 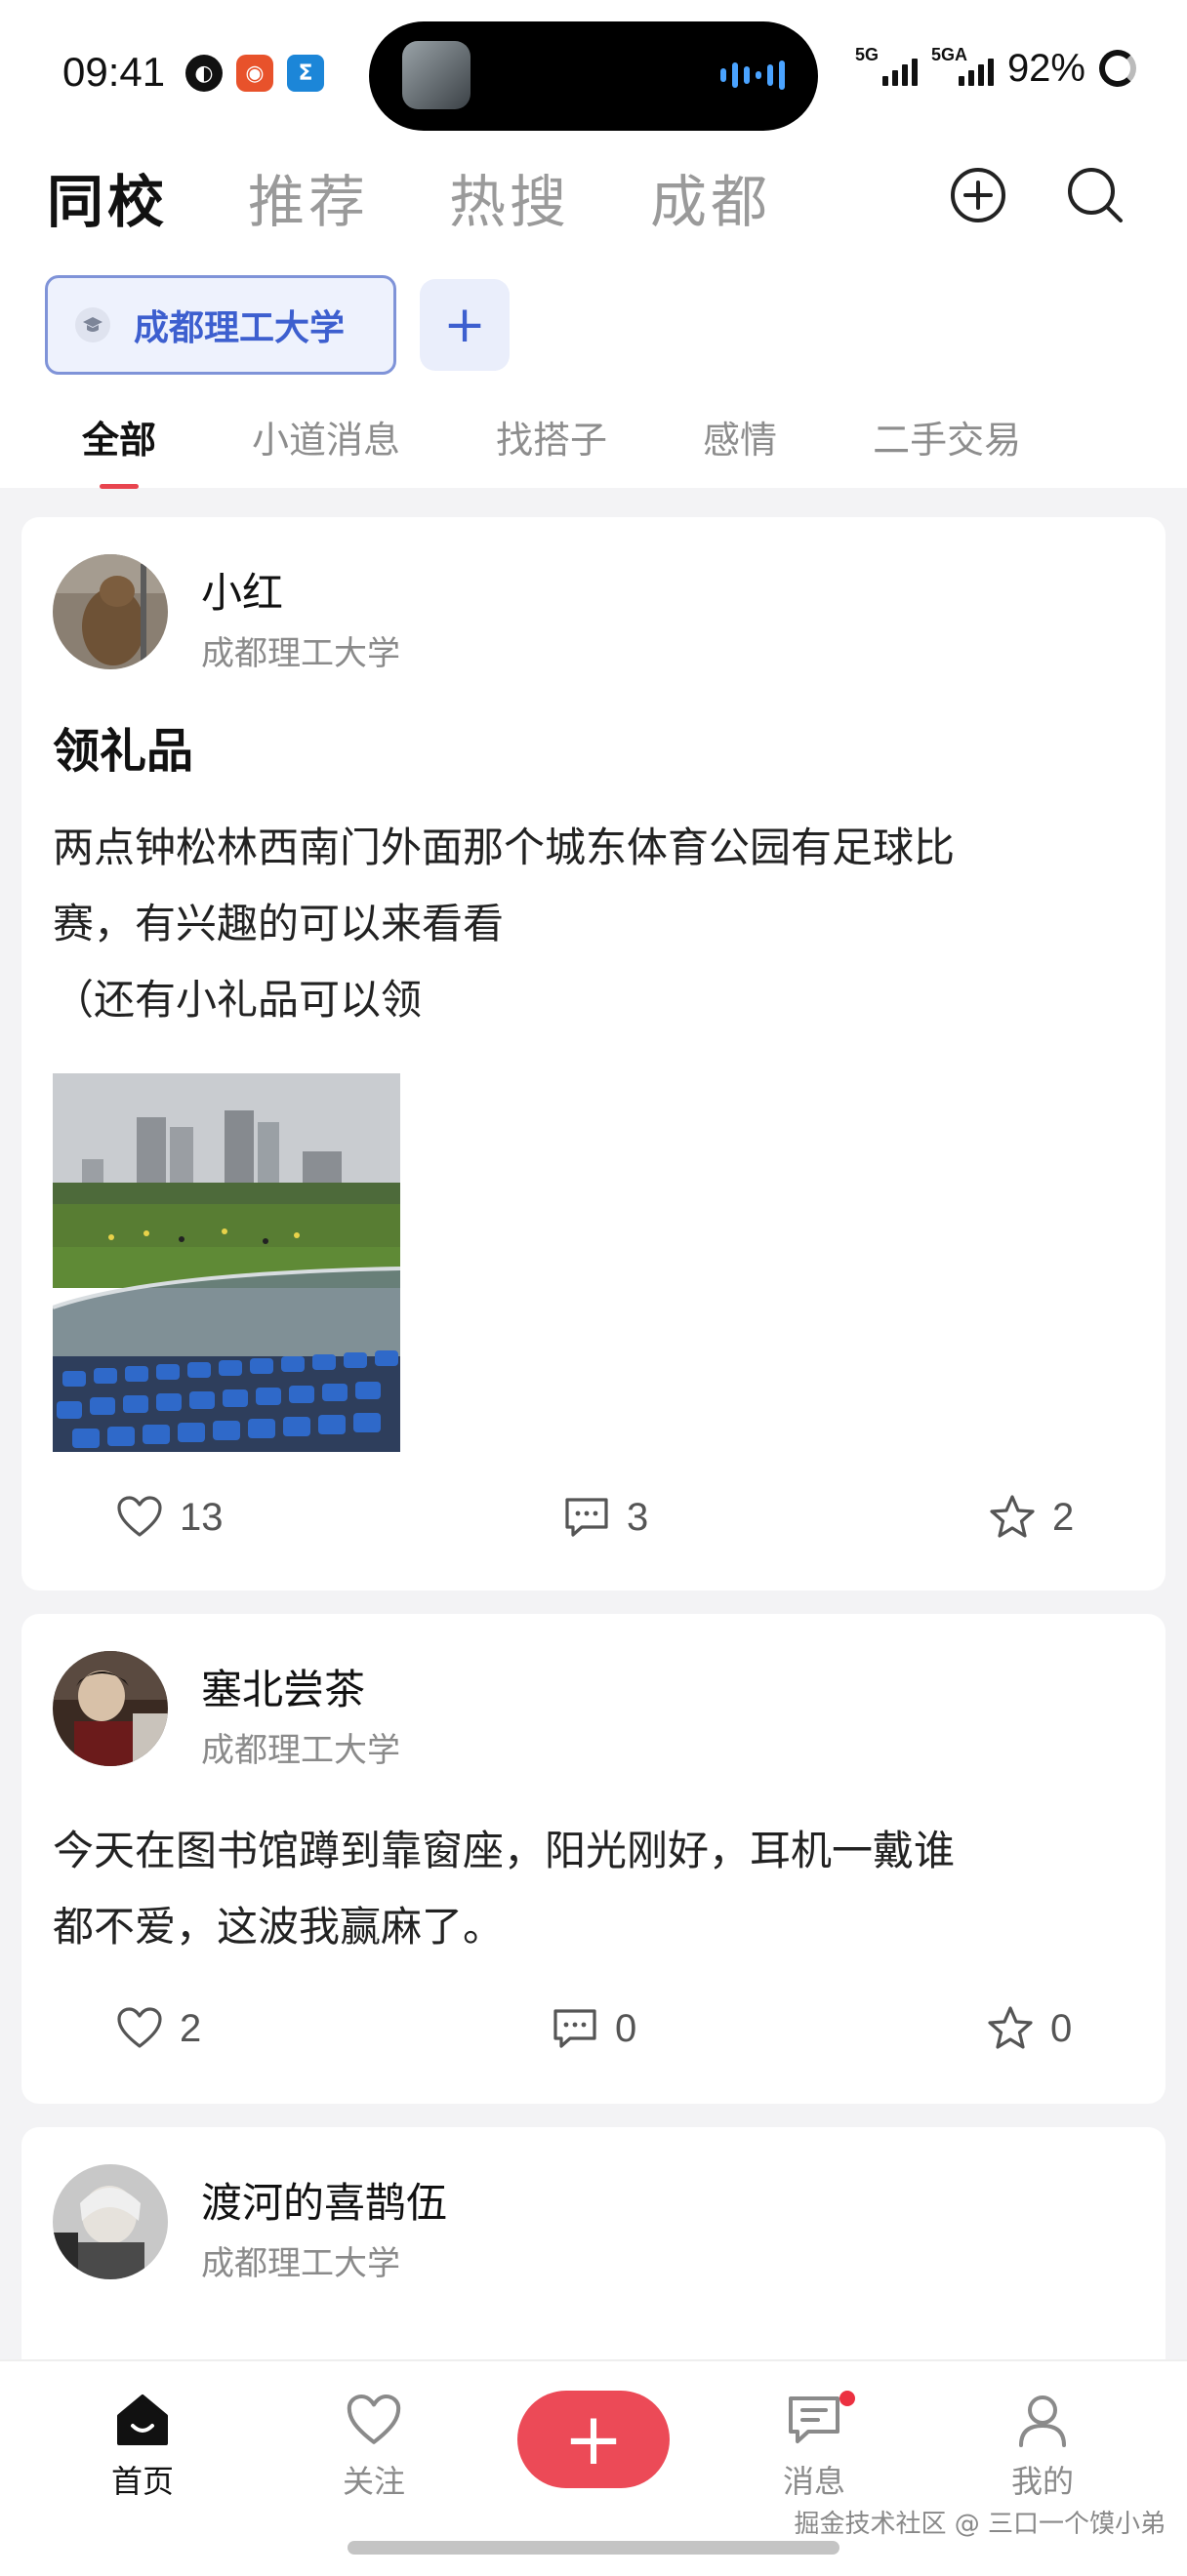 I want to click on comment-button: 0, so click(x=593, y=2028).